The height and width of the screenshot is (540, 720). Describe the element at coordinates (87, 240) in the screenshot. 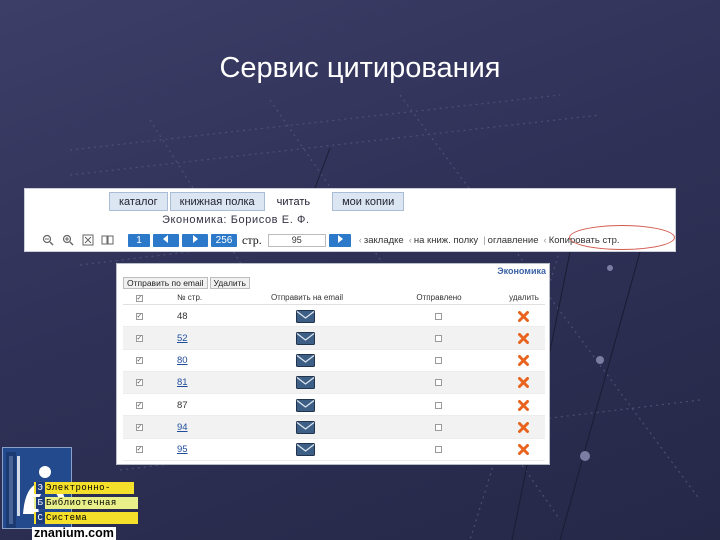

I see `fit-page-icon` at that location.